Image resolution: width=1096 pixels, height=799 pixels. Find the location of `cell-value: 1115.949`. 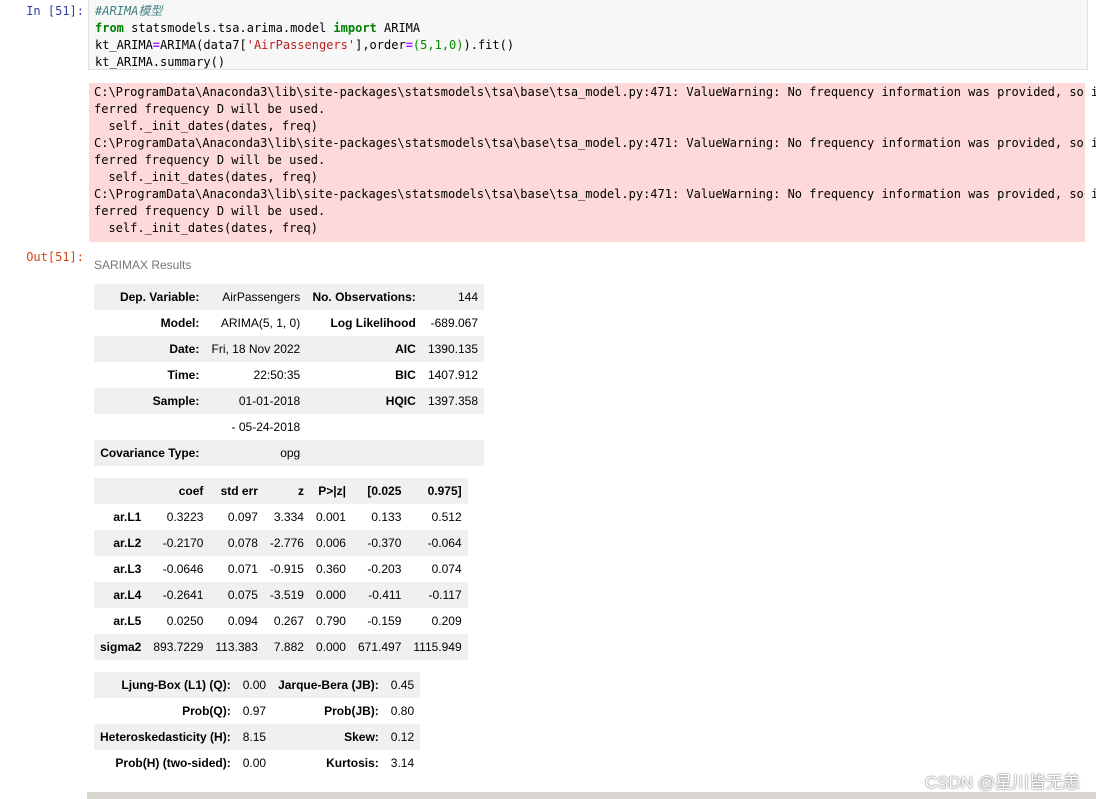

cell-value: 1115.949 is located at coordinates (437, 647).